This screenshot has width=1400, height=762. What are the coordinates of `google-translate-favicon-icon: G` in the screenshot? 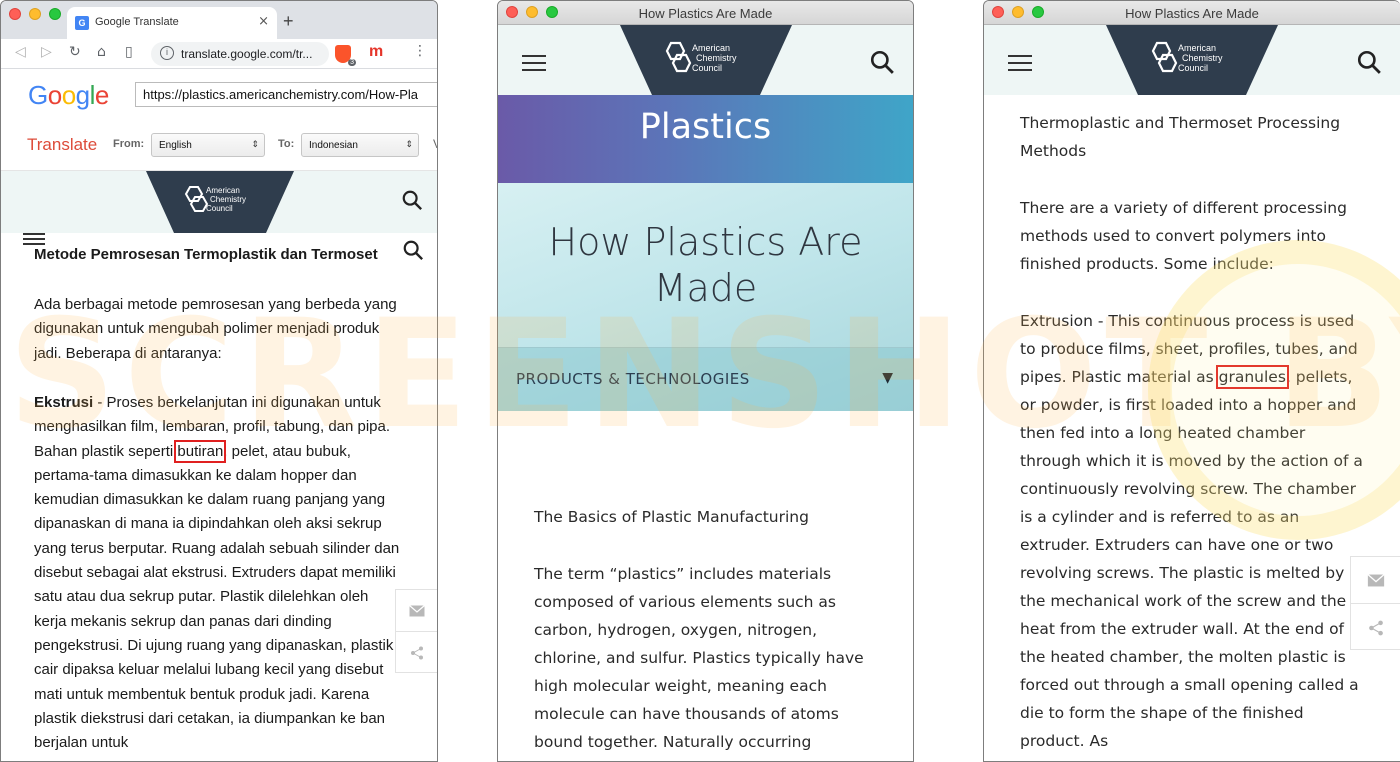 It's located at (82, 23).